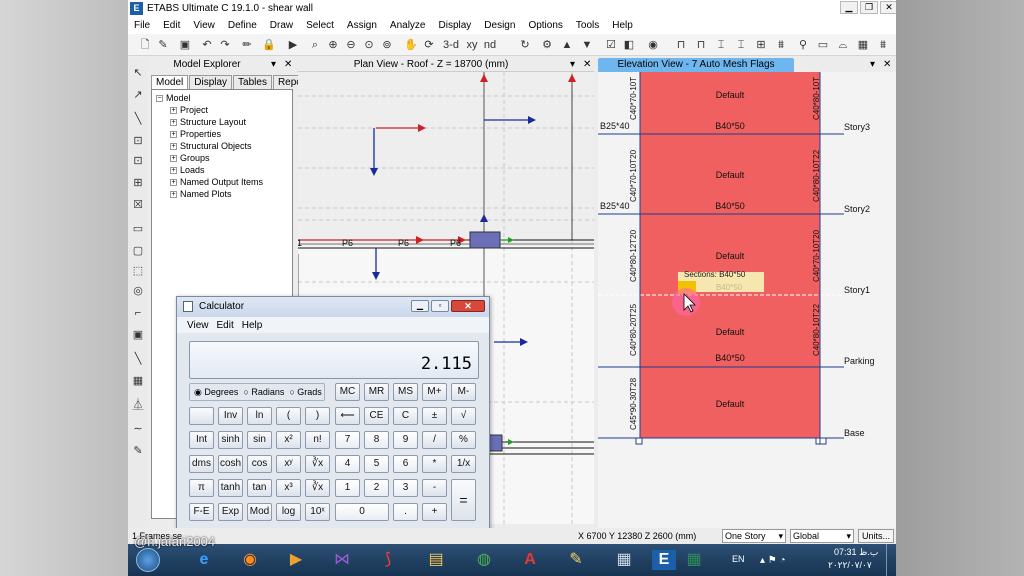 This screenshot has height=576, width=1024. What do you see at coordinates (201, 194) in the screenshot?
I see `tree-item-named-plots: + Named Plots` at bounding box center [201, 194].